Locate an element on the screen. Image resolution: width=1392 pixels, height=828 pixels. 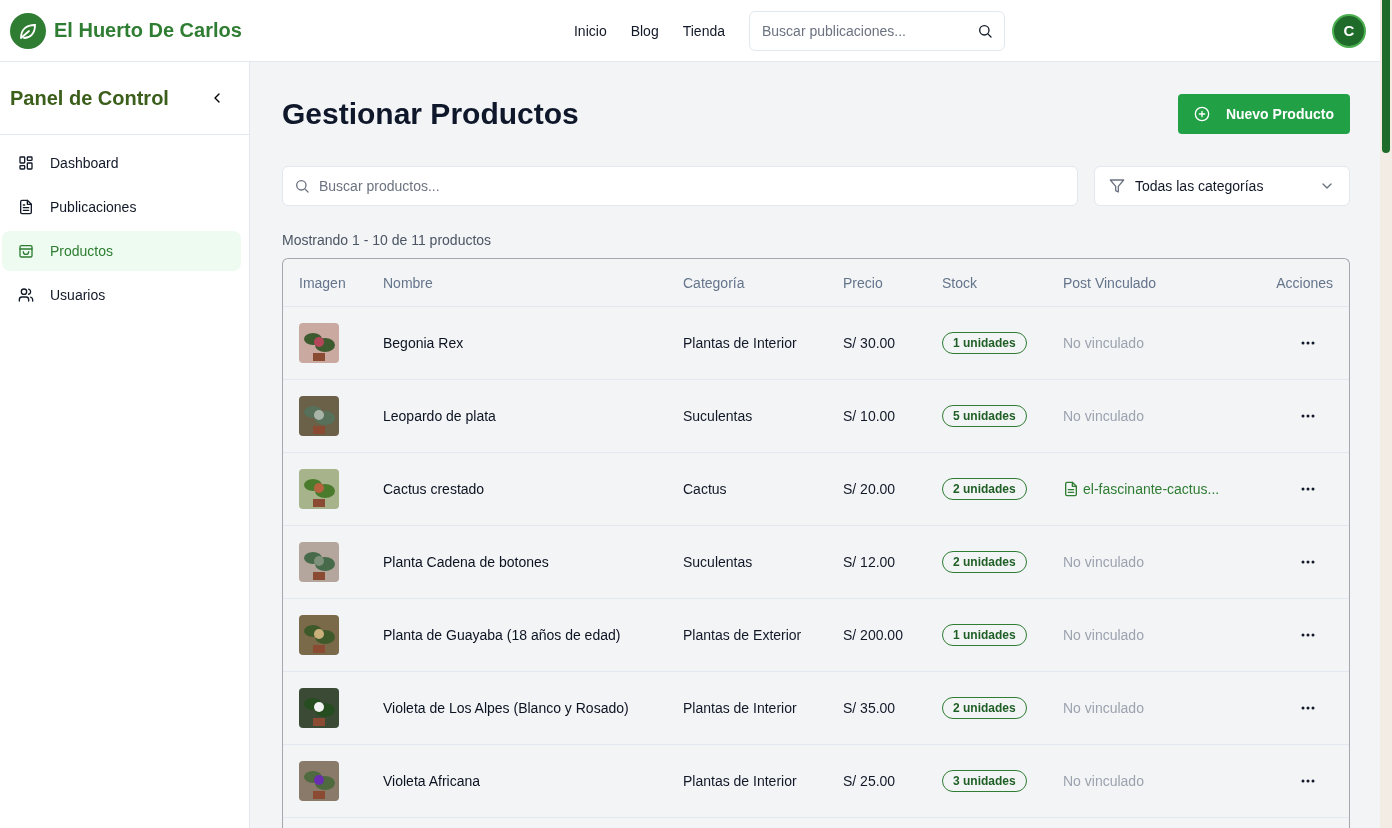
sidebar-item: Publicaciones is located at coordinates (121, 207).